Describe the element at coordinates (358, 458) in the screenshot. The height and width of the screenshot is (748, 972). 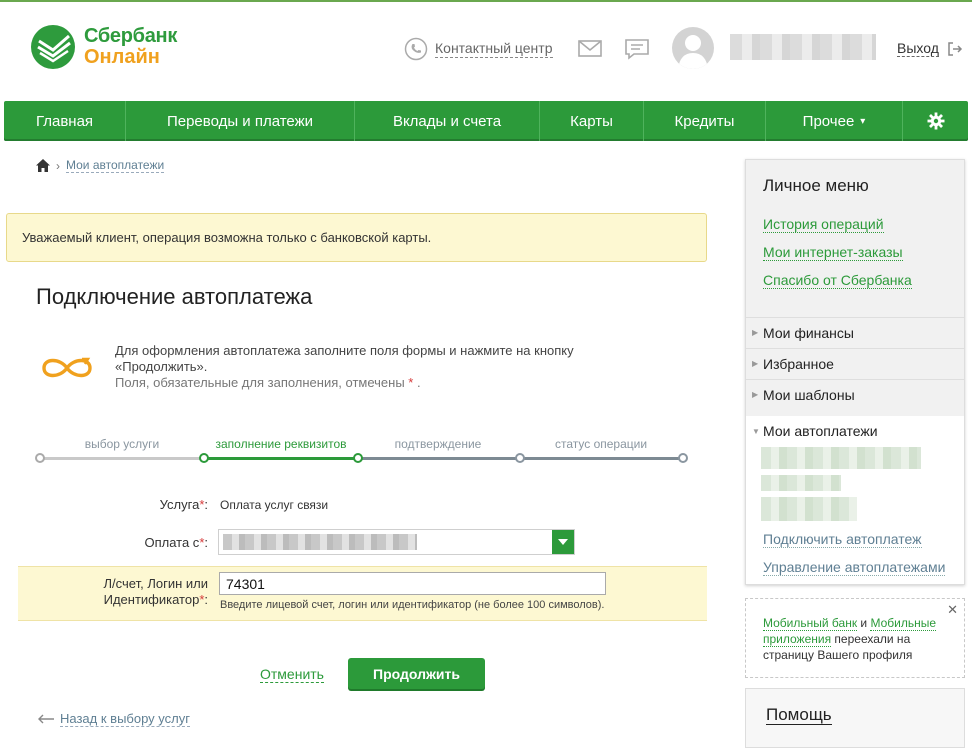
I see `step-3-dot` at that location.